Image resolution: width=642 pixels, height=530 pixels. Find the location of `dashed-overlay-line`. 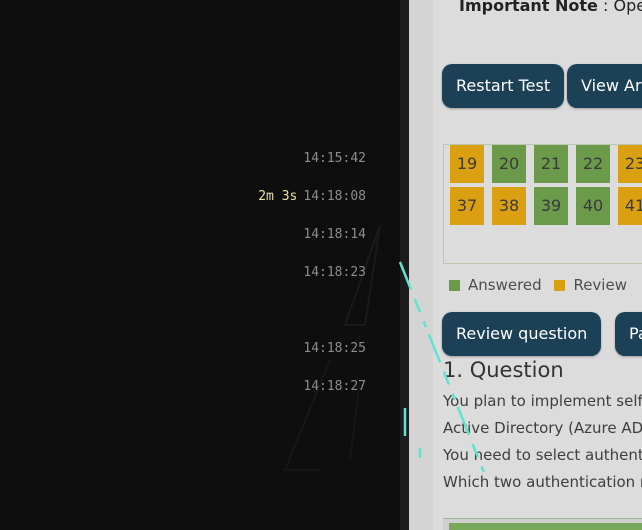

dashed-overlay-line is located at coordinates (442, 368).